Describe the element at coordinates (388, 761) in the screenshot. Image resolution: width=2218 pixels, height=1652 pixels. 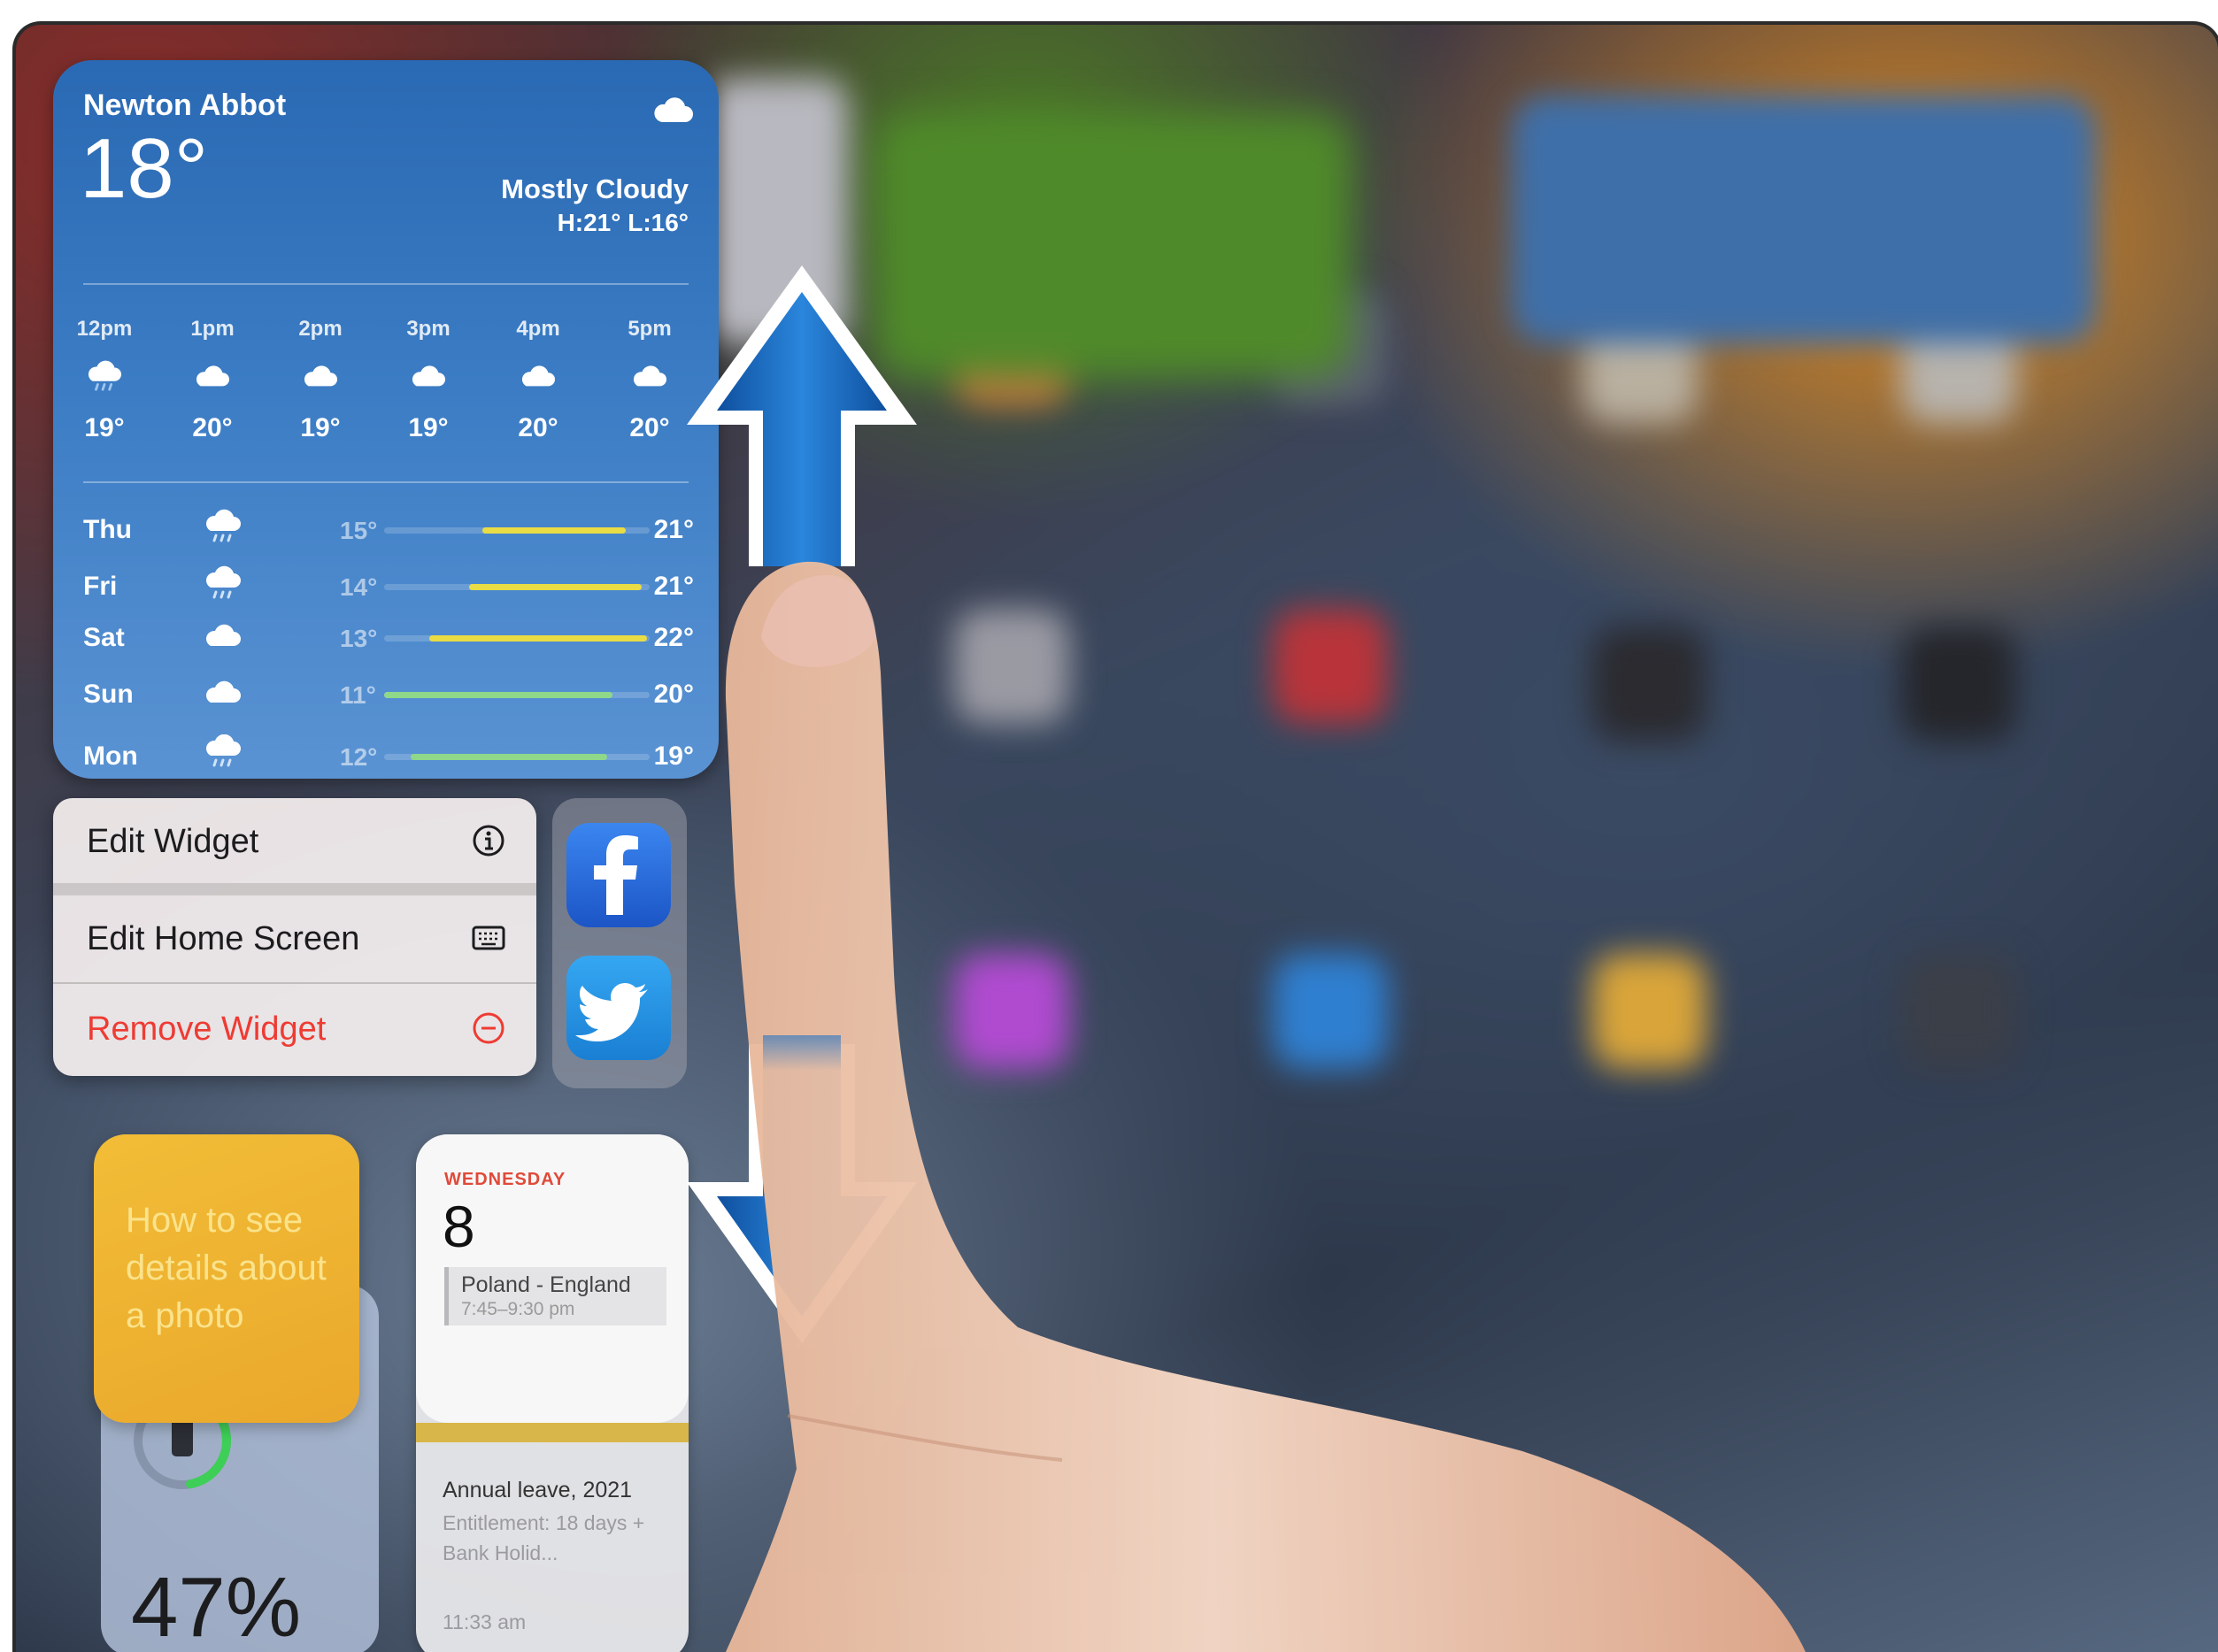
I see `daily-forecast-row: Mon 12° 19°` at that location.